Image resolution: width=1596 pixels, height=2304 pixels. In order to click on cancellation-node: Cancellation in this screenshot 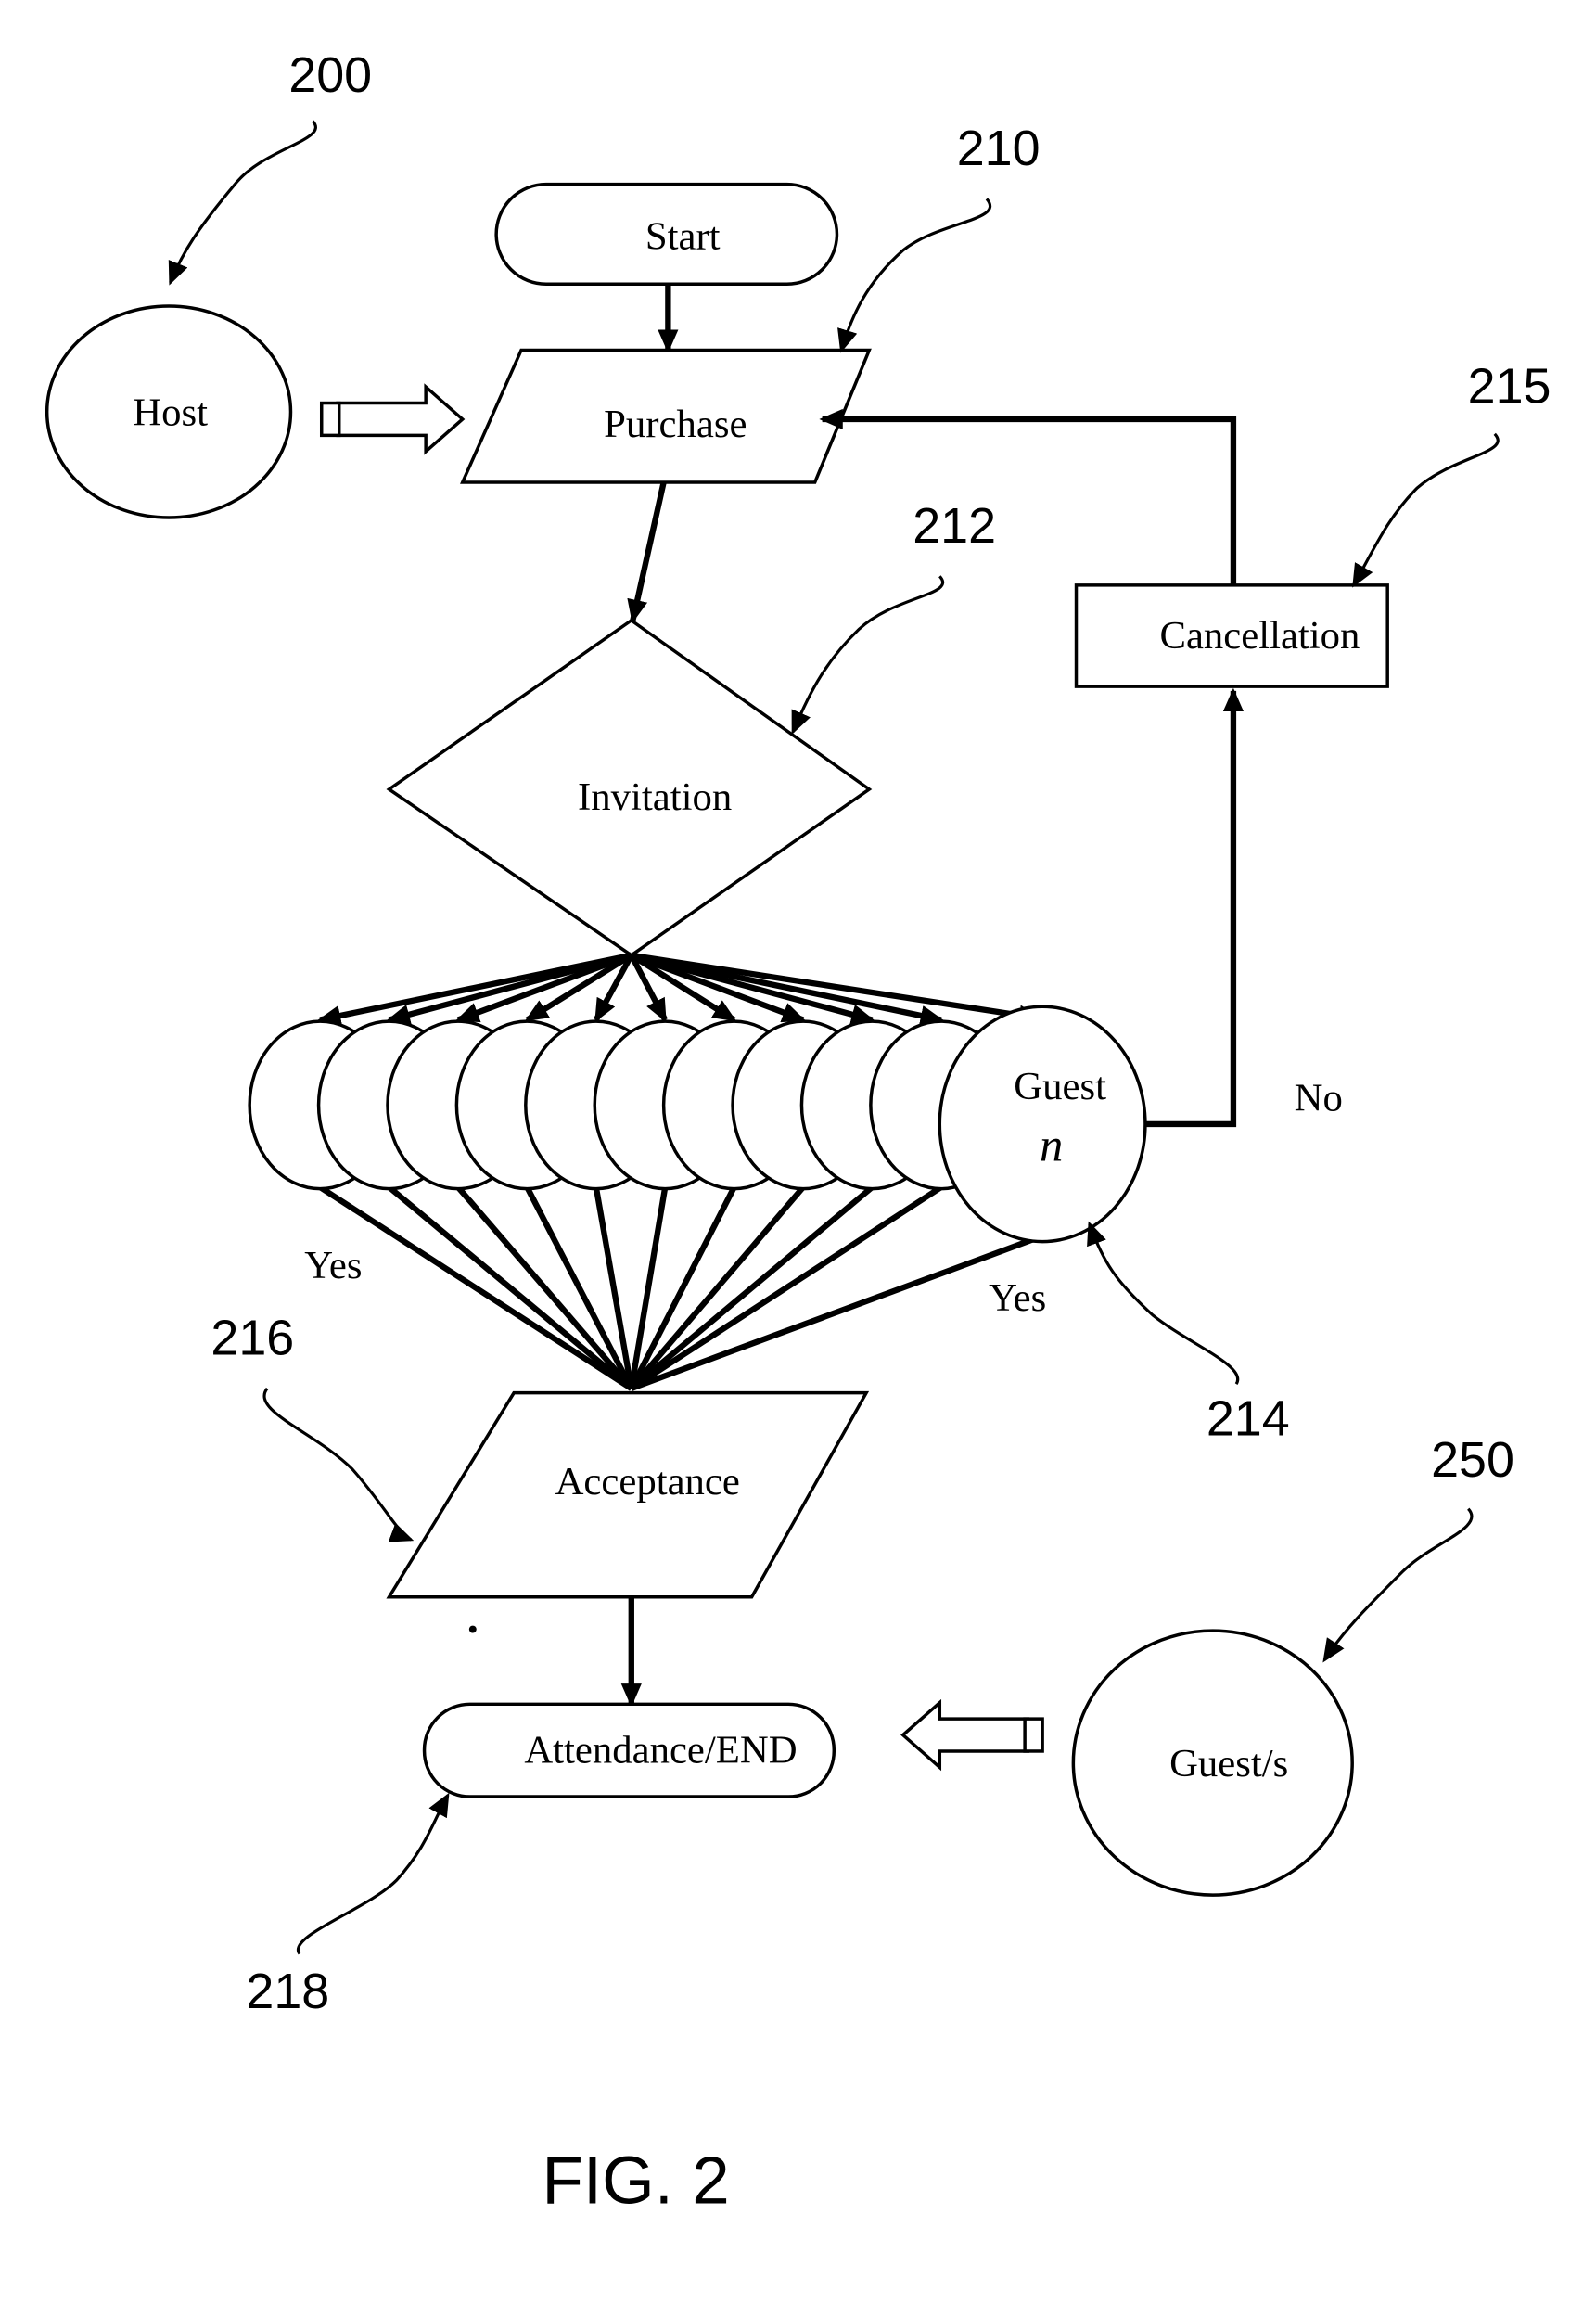, I will do `click(1231, 635)`.